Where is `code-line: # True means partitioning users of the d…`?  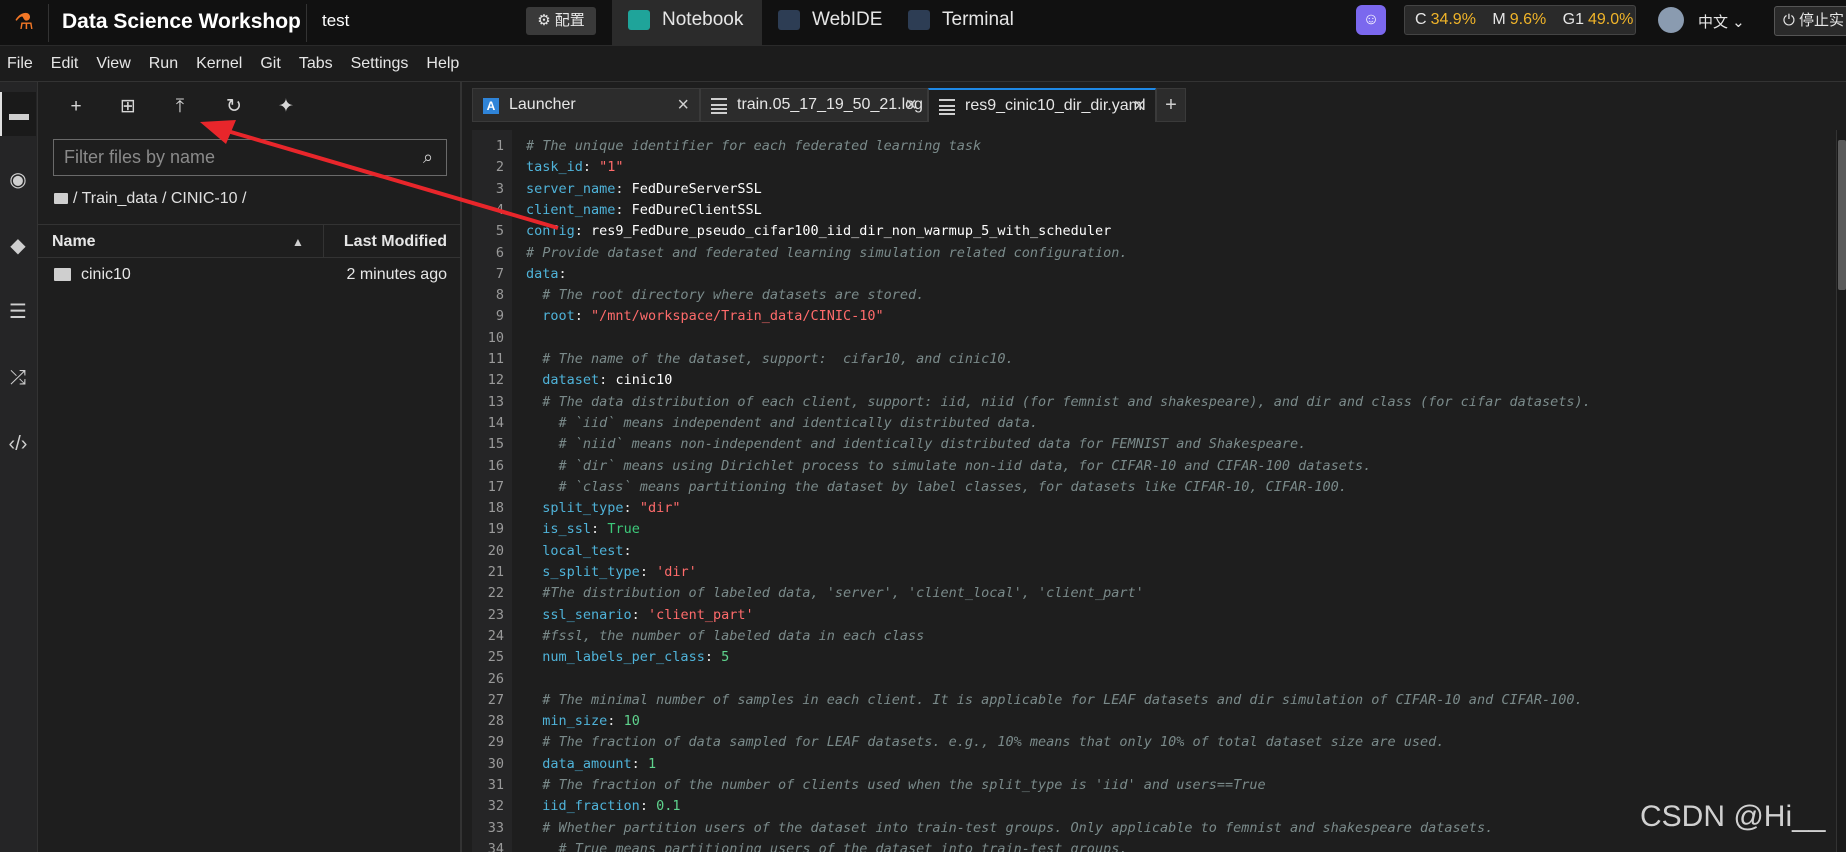 code-line: # True means partitioning users of the d… is located at coordinates (827, 845).